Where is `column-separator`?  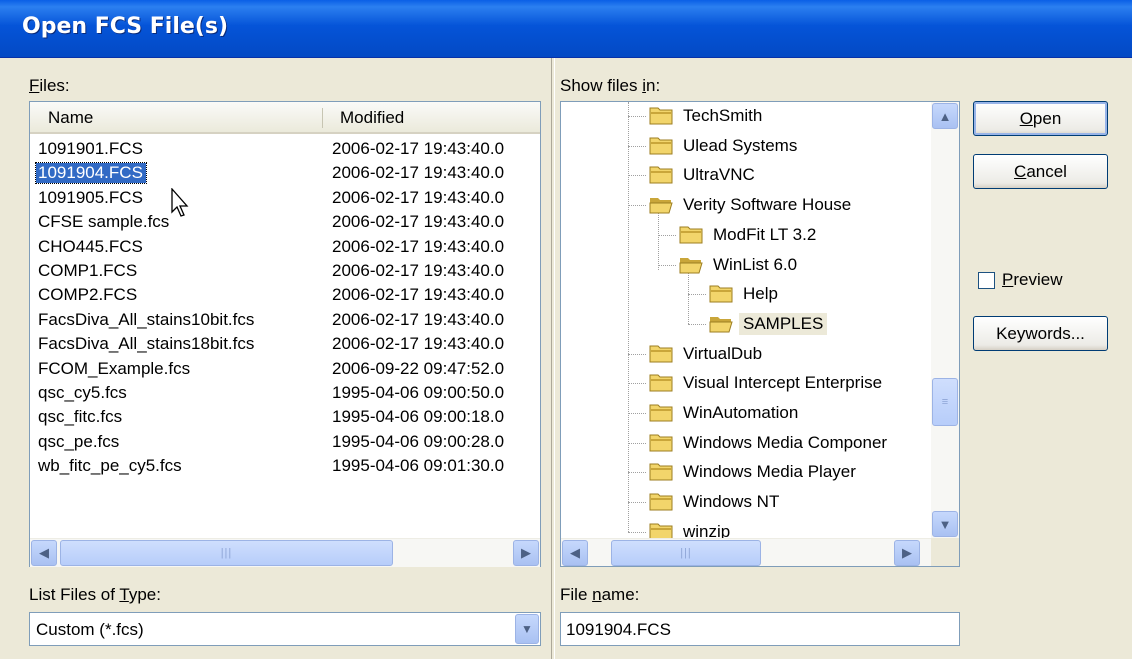 column-separator is located at coordinates (322, 118).